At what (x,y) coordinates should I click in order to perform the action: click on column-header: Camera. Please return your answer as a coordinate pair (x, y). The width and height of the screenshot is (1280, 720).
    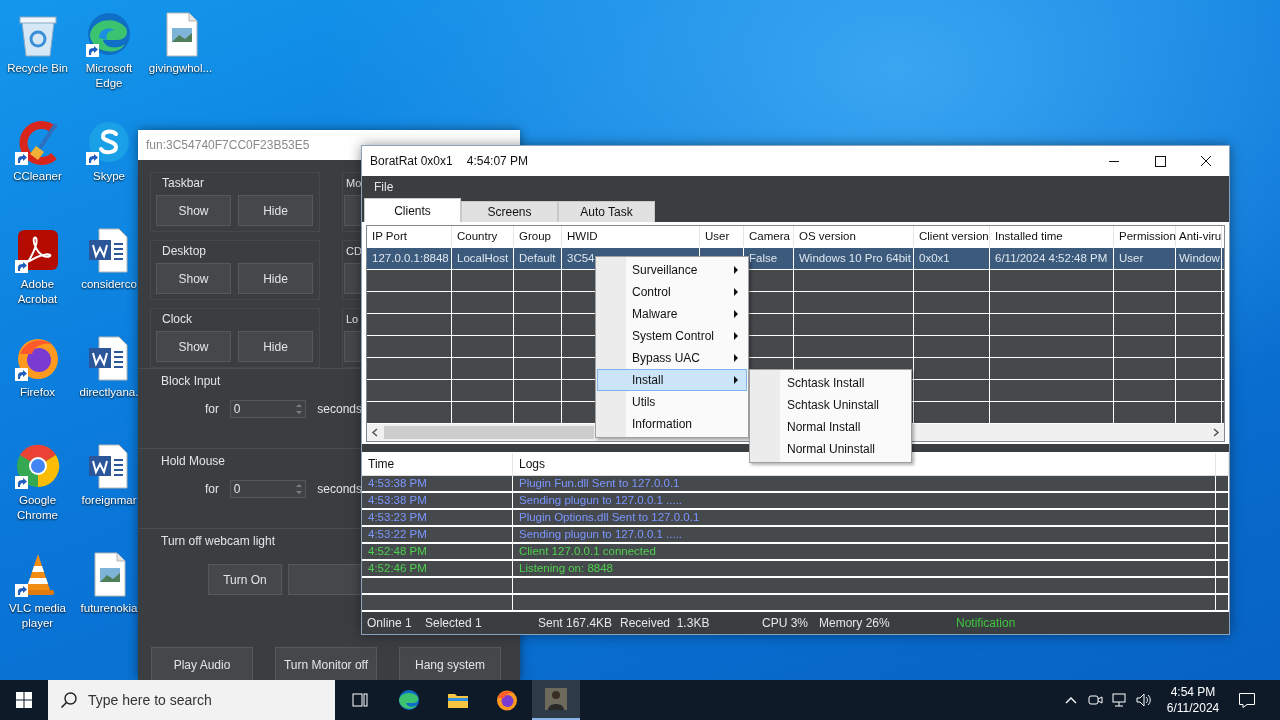
    Looking at the image, I should click on (769, 236).